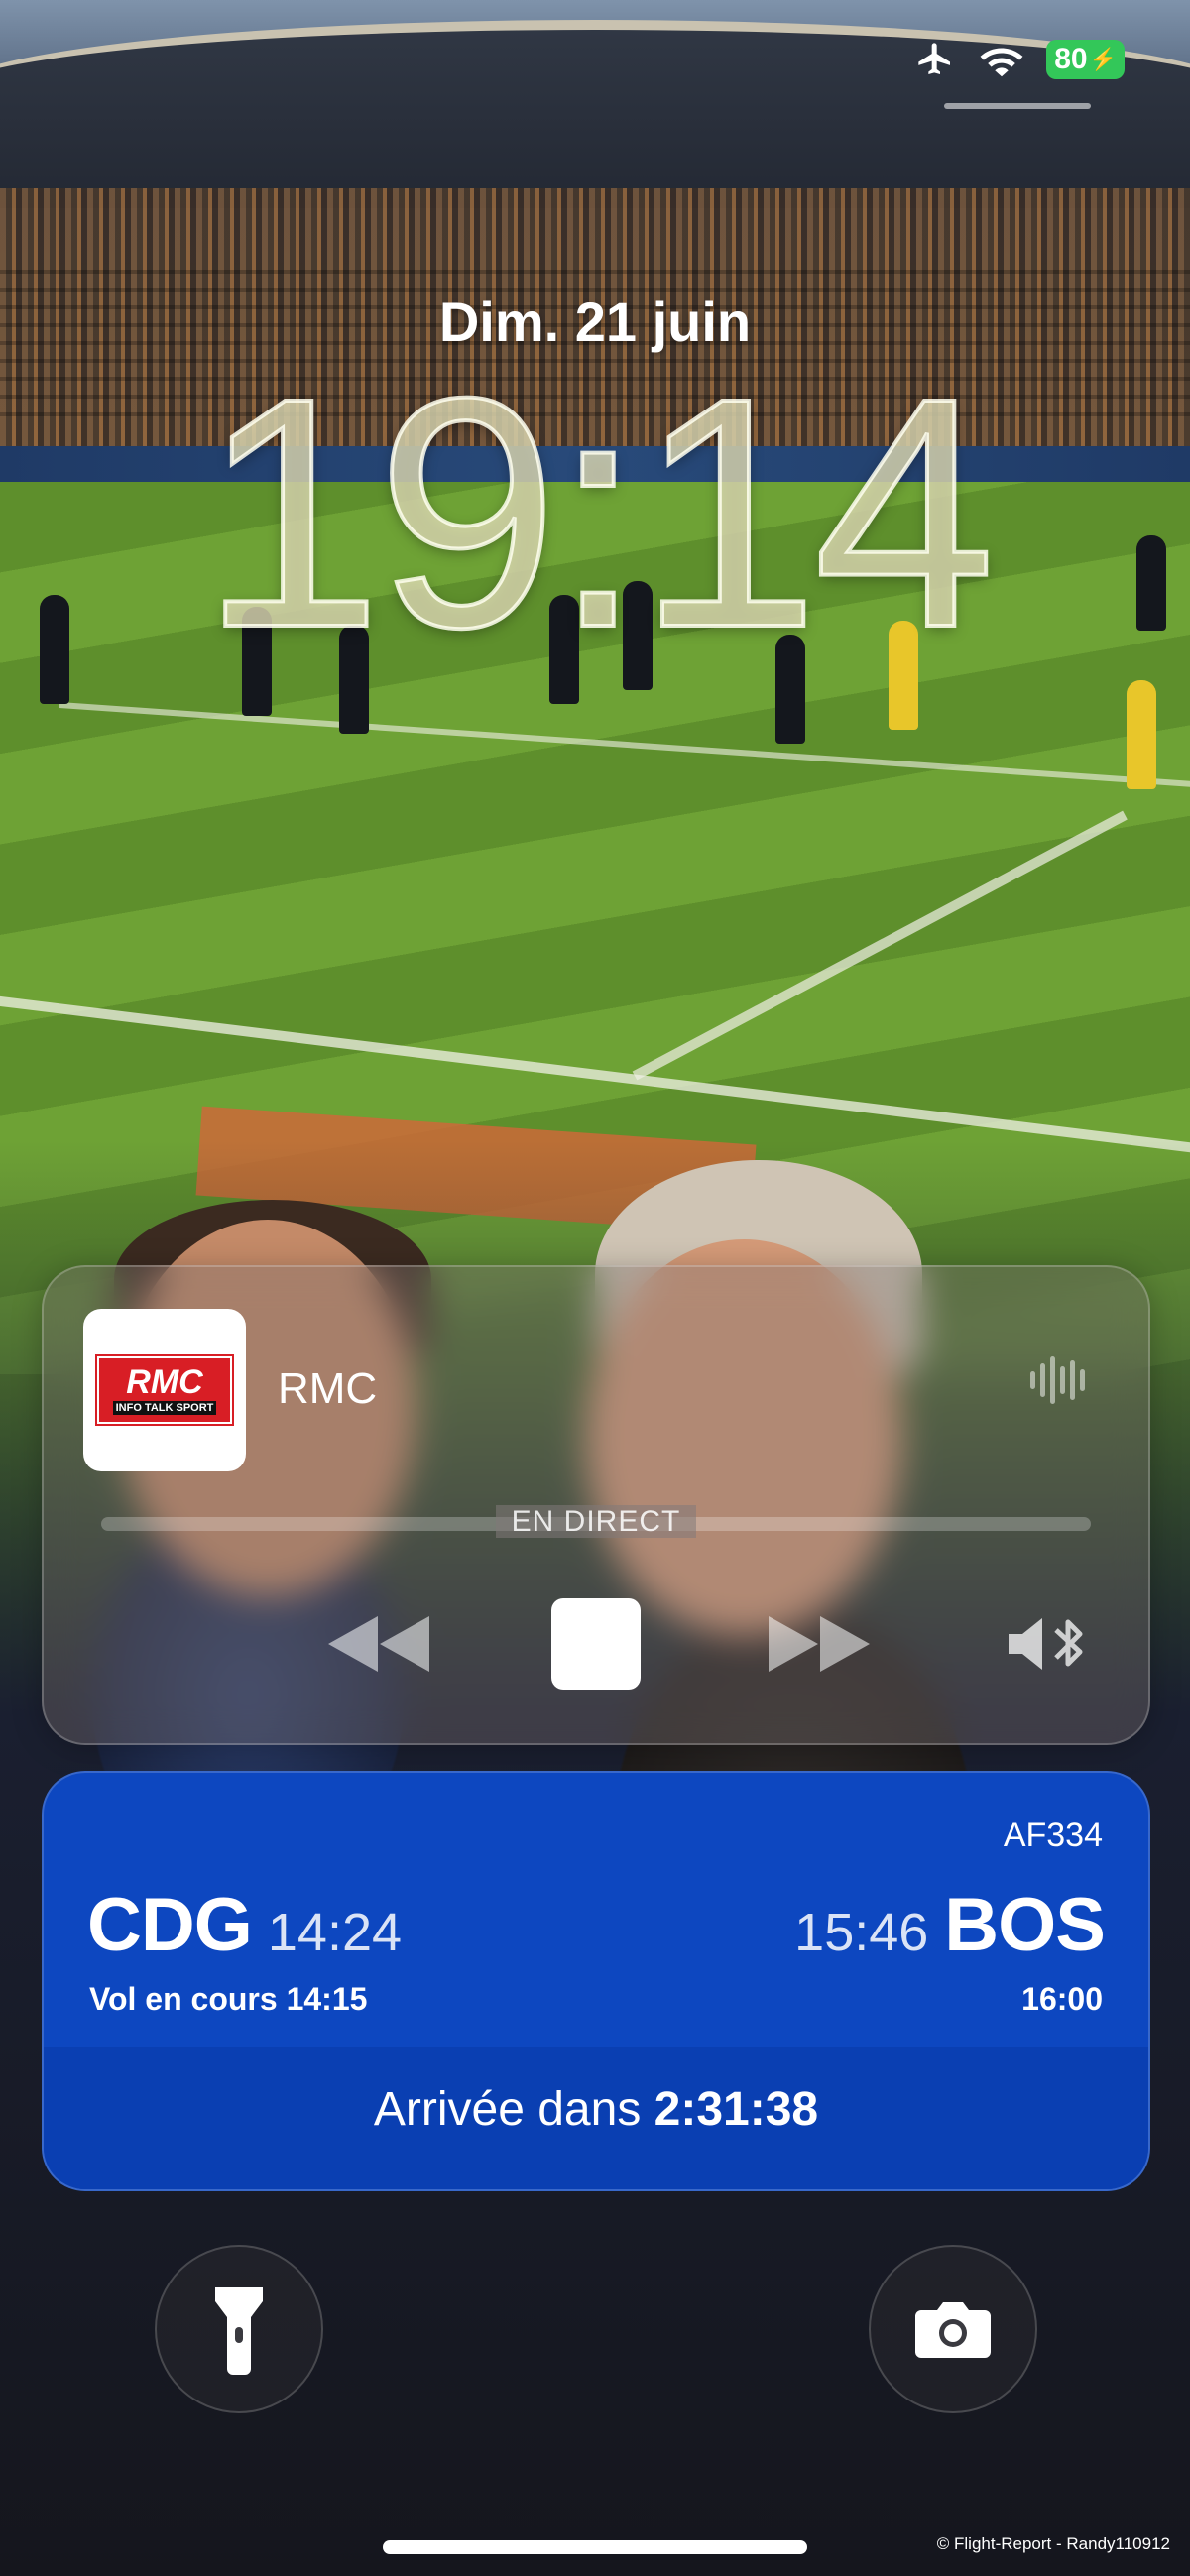 The height and width of the screenshot is (2576, 1190). I want to click on arrival-countdown-line: Arrivée dans 2:31:38, so click(596, 2109).